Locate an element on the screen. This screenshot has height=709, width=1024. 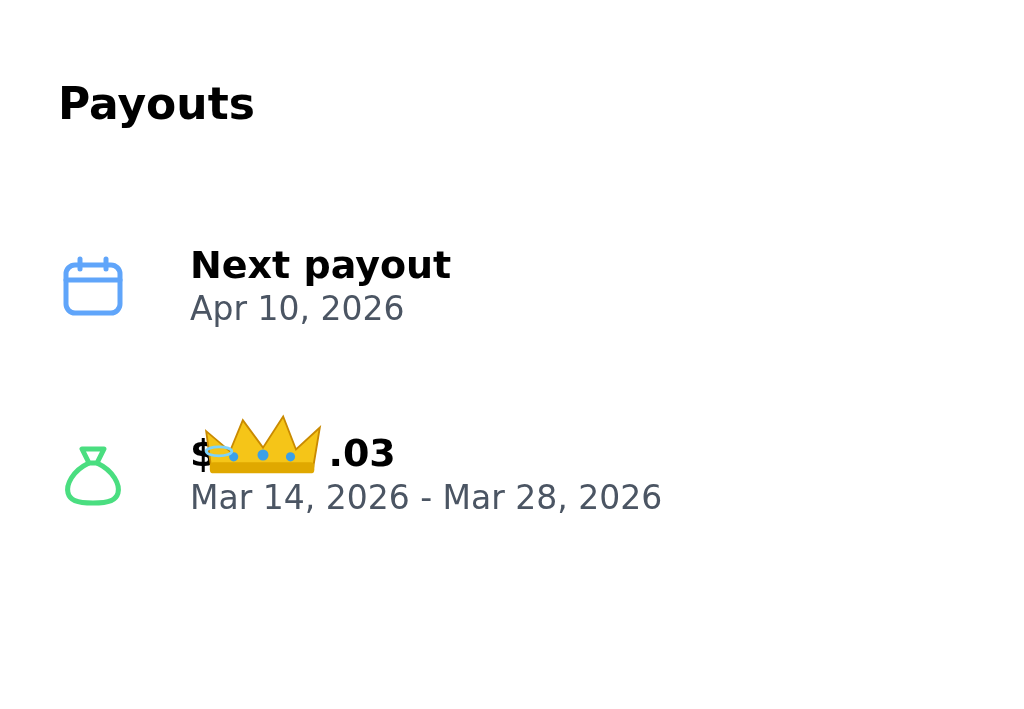
money-bag-icon is located at coordinates (93, 475).